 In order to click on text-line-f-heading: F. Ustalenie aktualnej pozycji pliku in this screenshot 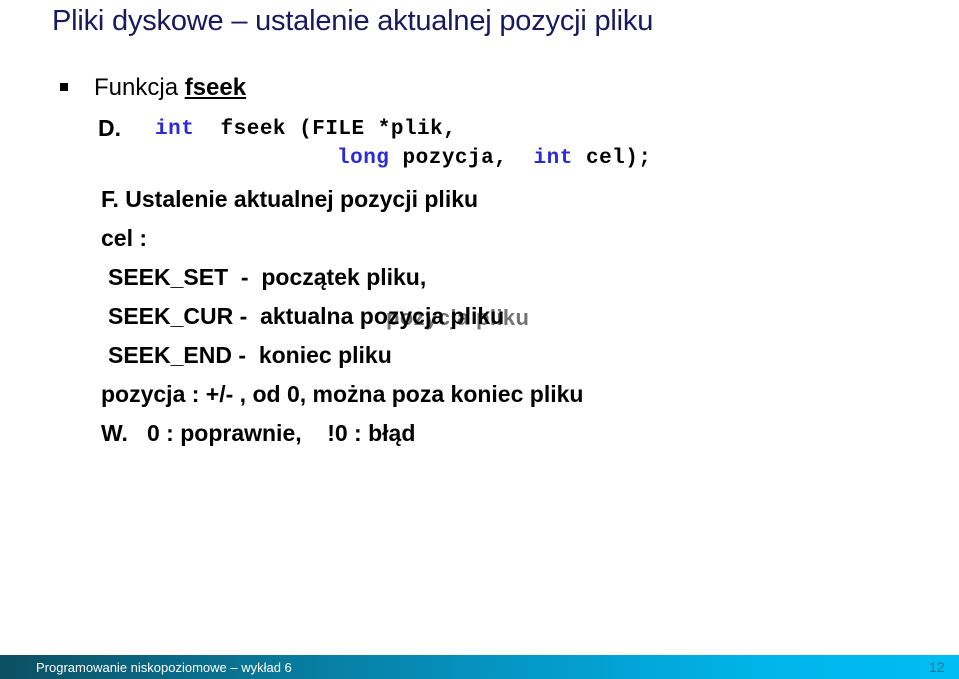, I will do `click(290, 199)`.